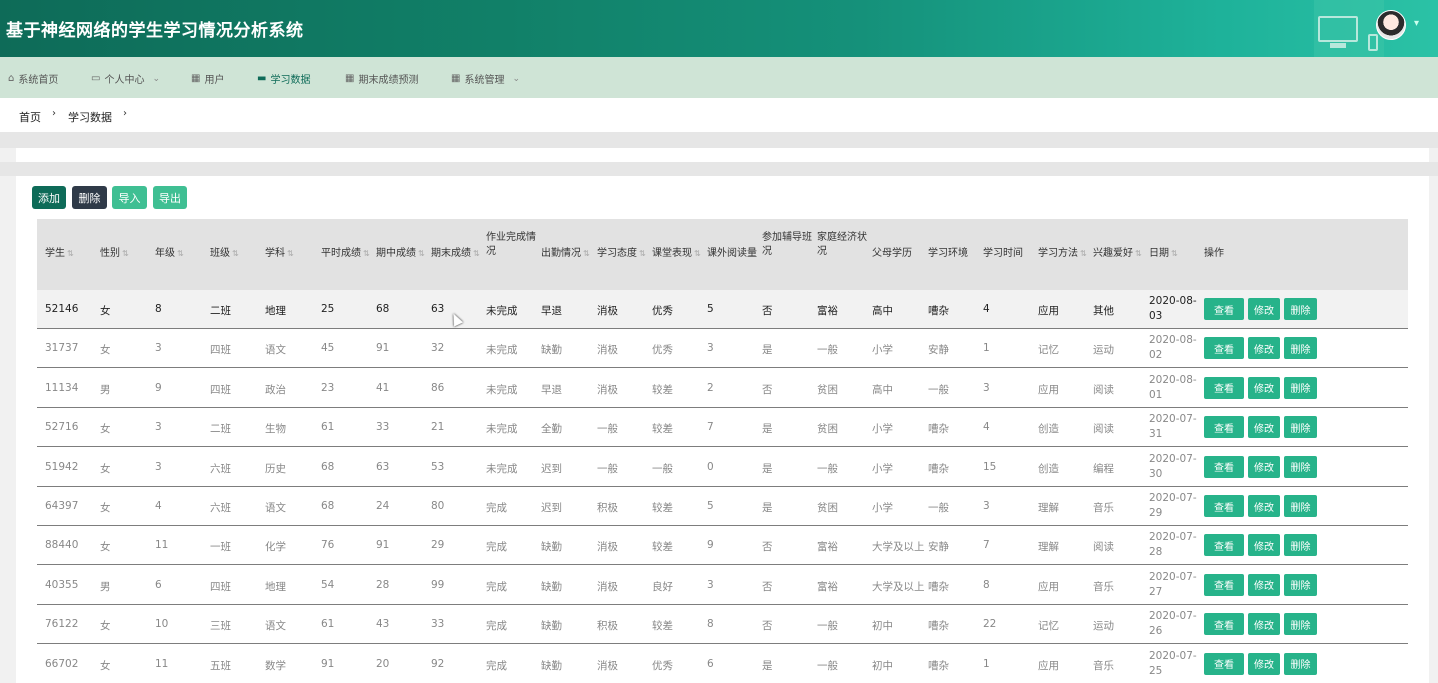  I want to click on nav-item-study-data: ▬ 学习数据, so click(283, 78).